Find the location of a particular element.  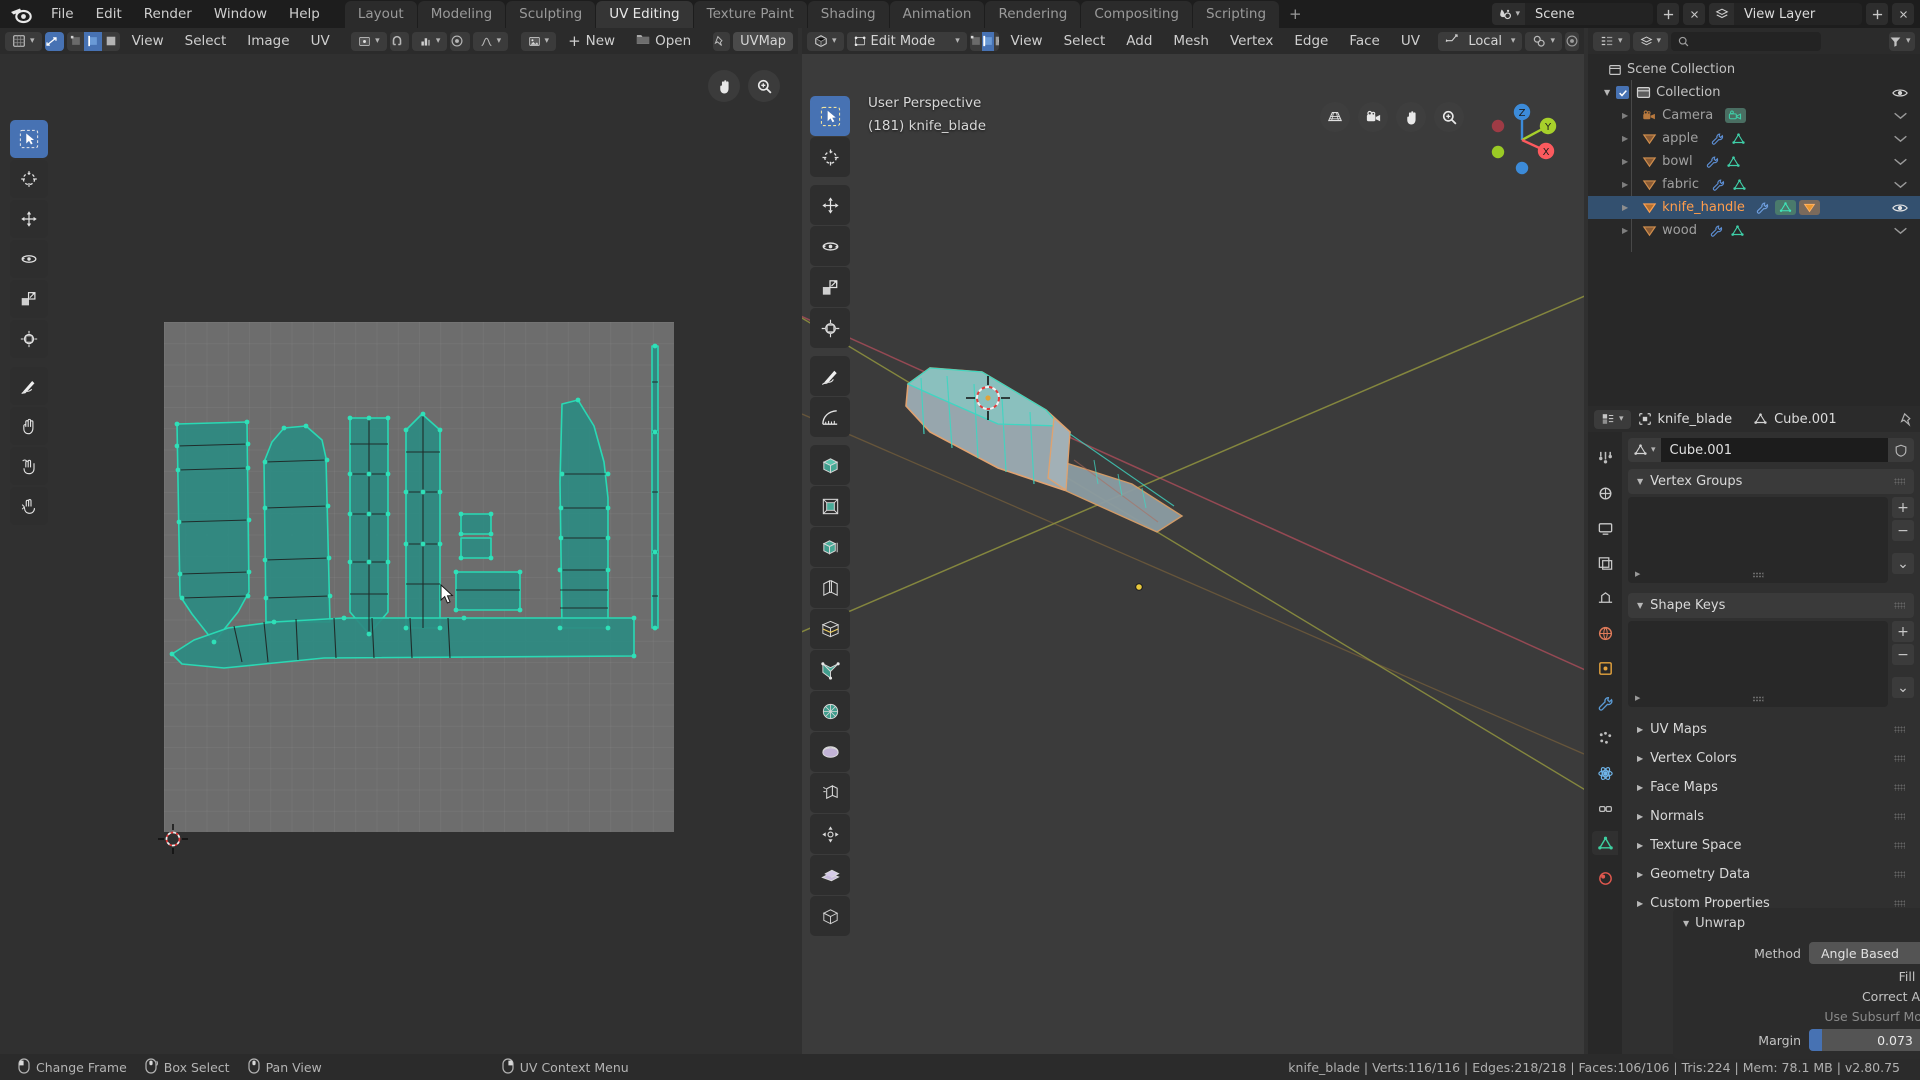

tab-layout: Layout is located at coordinates (380, 14).